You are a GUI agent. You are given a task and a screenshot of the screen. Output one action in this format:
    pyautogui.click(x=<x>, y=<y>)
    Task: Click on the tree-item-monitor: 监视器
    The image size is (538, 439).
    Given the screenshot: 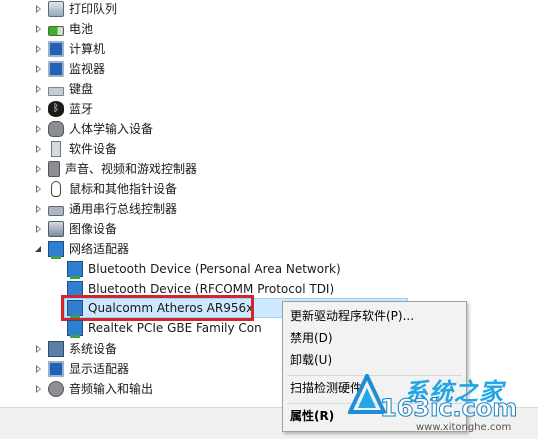 What is the action you would take?
    pyautogui.click(x=69, y=69)
    